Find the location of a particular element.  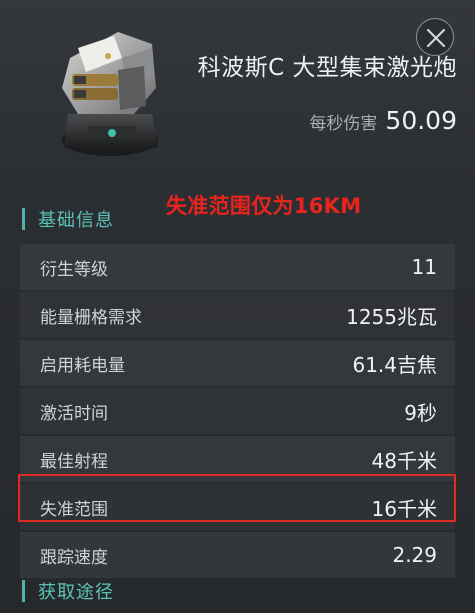

close-button is located at coordinates (435, 37).